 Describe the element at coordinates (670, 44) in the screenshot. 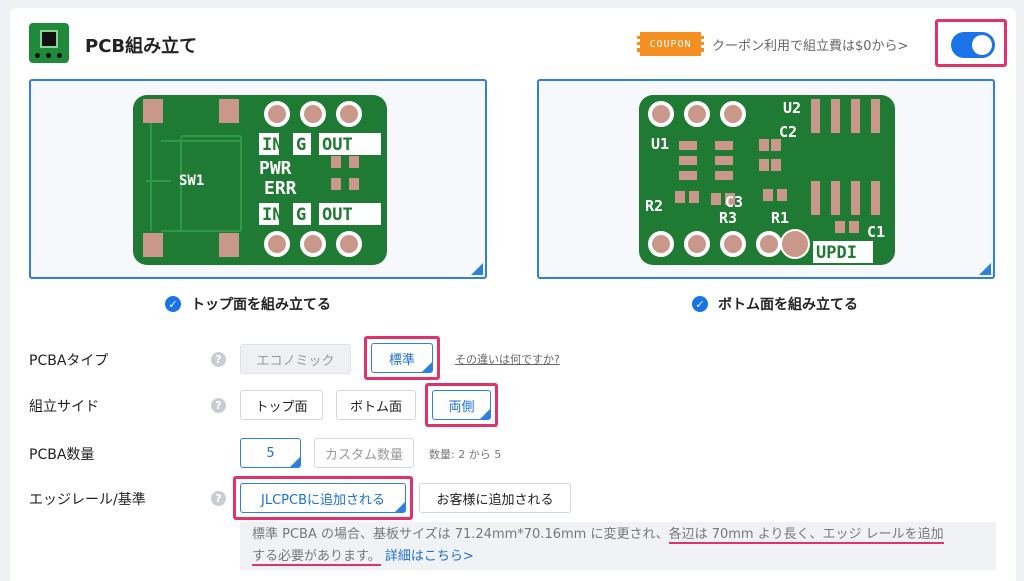

I see `coupon-badge: COUPON` at that location.